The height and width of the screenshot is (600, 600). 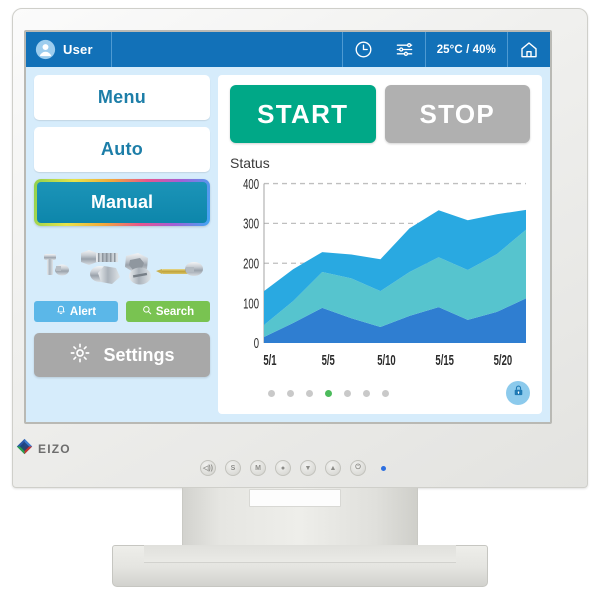 I want to click on footer-row, so click(x=380, y=393).